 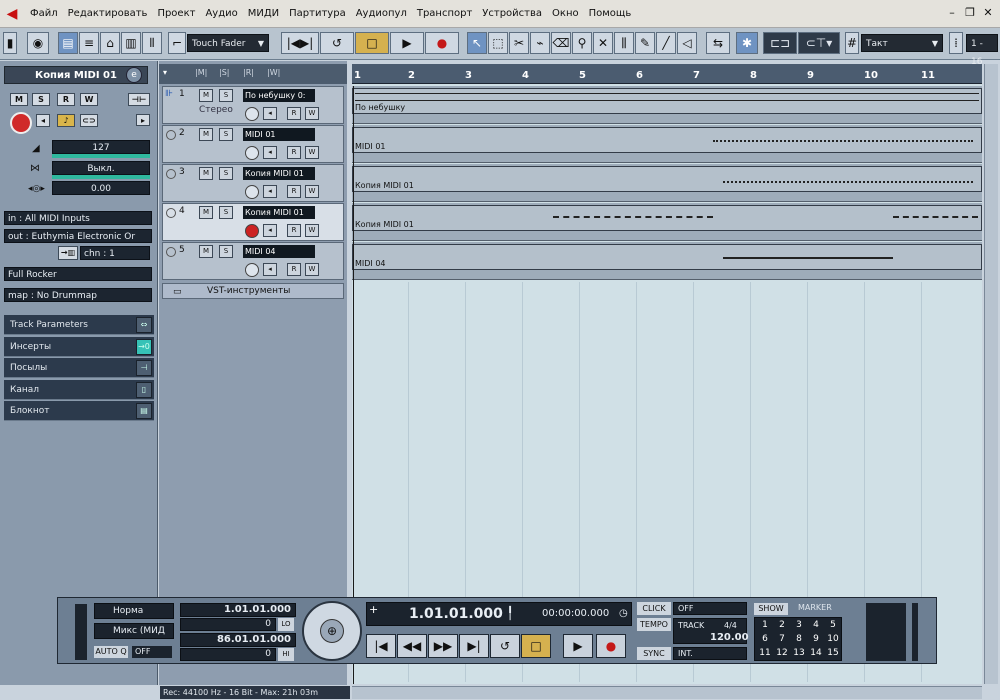 What do you see at coordinates (263, 14) in the screenshot?
I see `menu-midi: МИДИ` at bounding box center [263, 14].